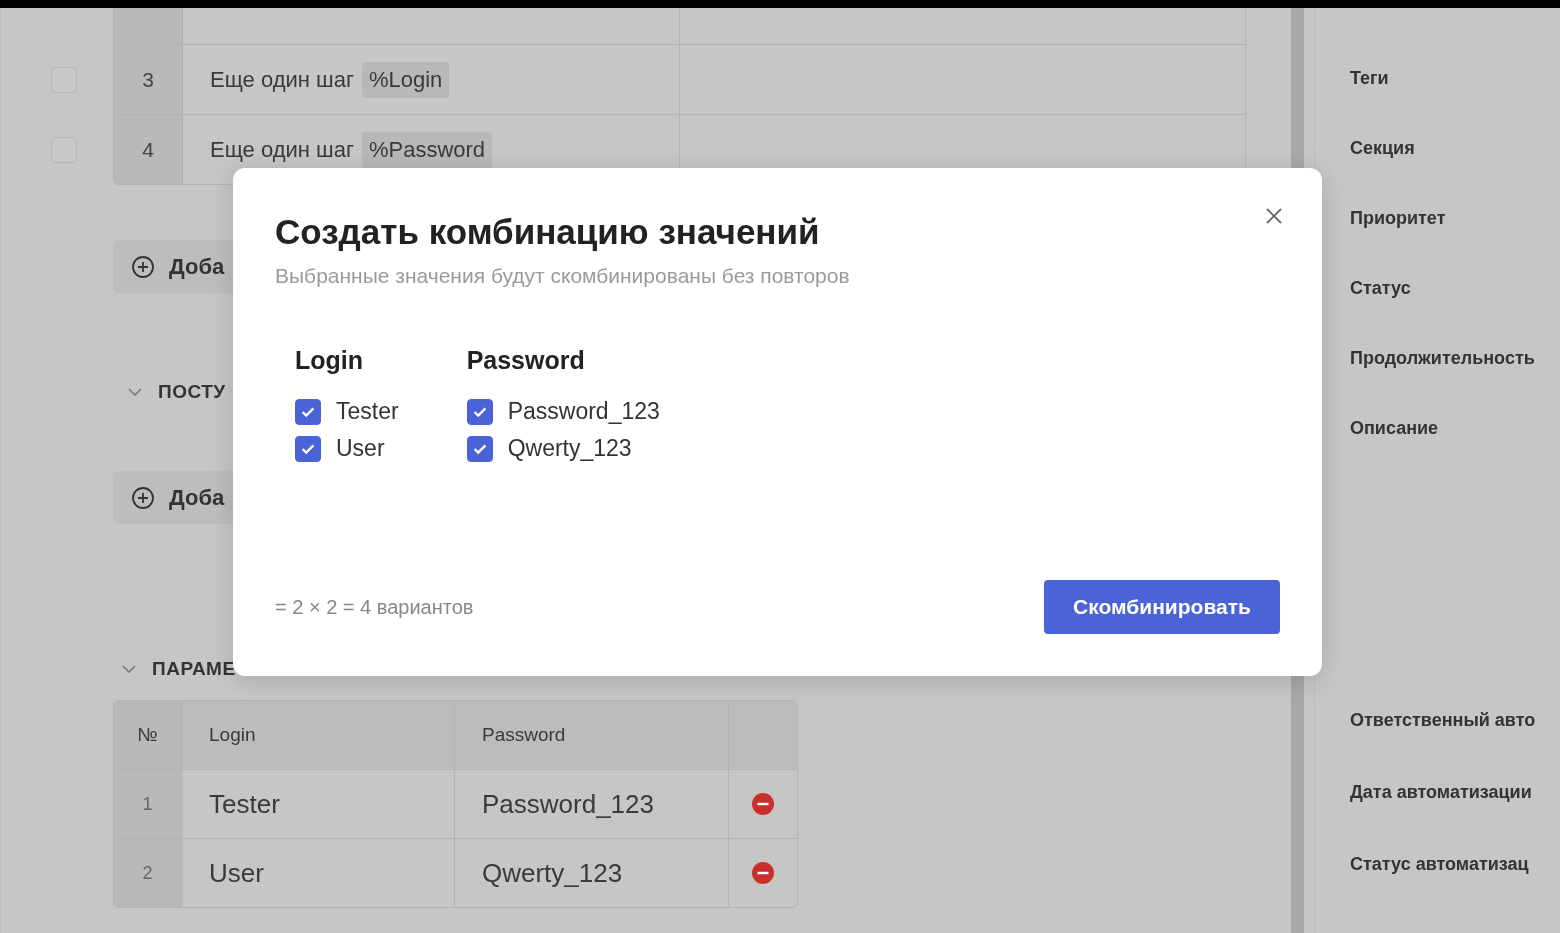 The image size is (1560, 933). What do you see at coordinates (148, 79) in the screenshot?
I see `step-number: 3` at bounding box center [148, 79].